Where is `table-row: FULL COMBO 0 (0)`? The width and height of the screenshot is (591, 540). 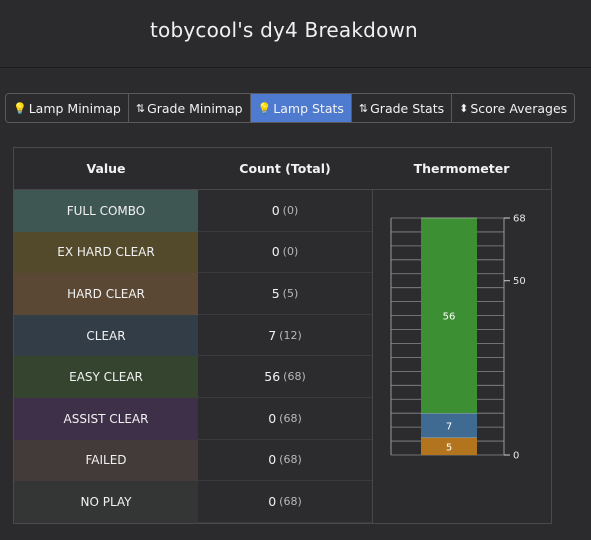
table-row: FULL COMBO 0 (0) is located at coordinates (193, 211).